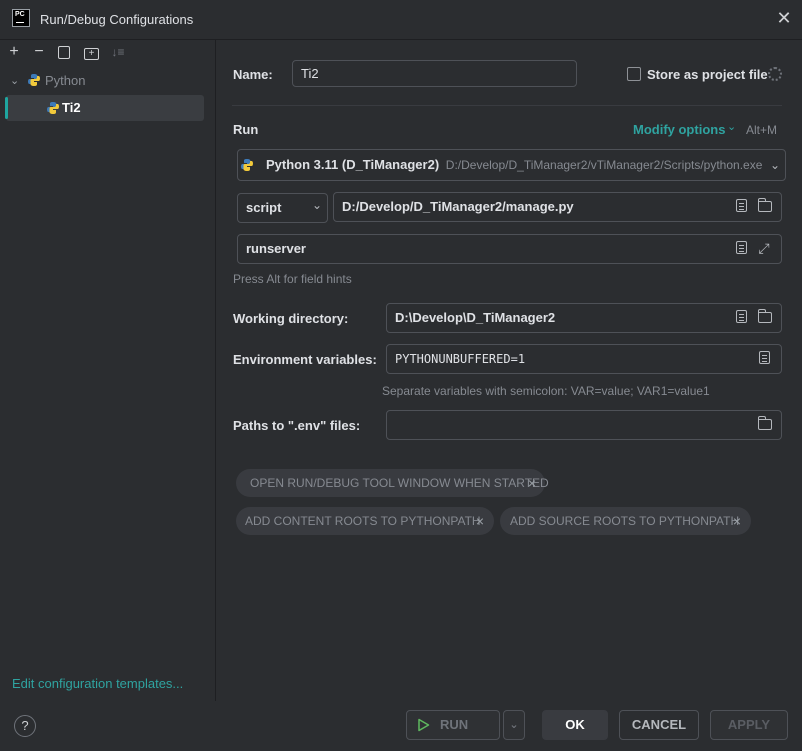 This screenshot has width=802, height=751. Describe the element at coordinates (775, 74) in the screenshot. I see `gear-icon` at that location.